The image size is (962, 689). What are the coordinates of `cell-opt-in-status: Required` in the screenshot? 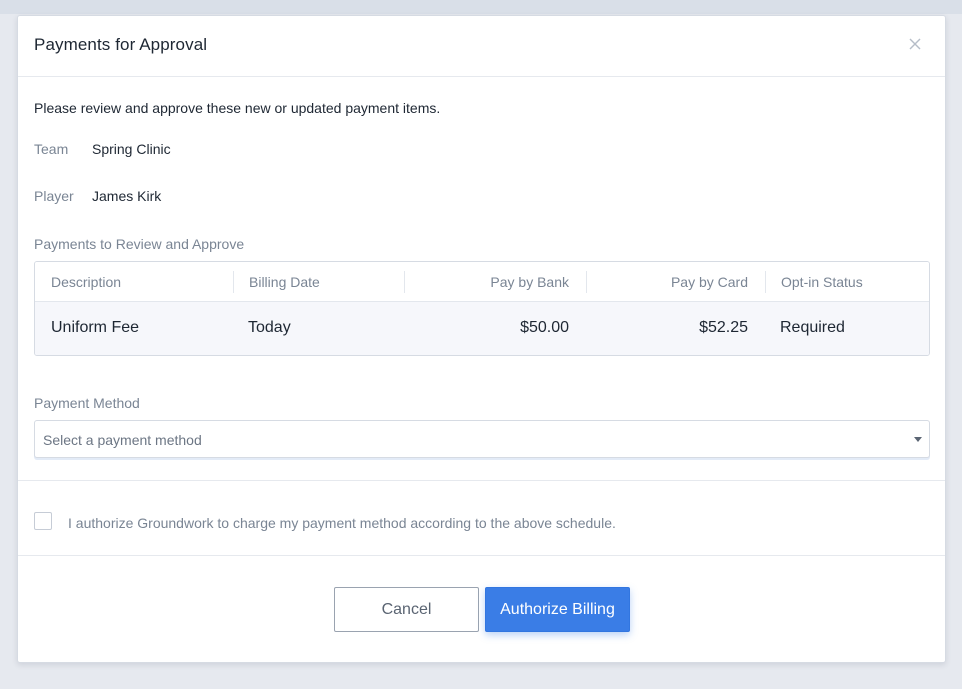 It's located at (812, 327).